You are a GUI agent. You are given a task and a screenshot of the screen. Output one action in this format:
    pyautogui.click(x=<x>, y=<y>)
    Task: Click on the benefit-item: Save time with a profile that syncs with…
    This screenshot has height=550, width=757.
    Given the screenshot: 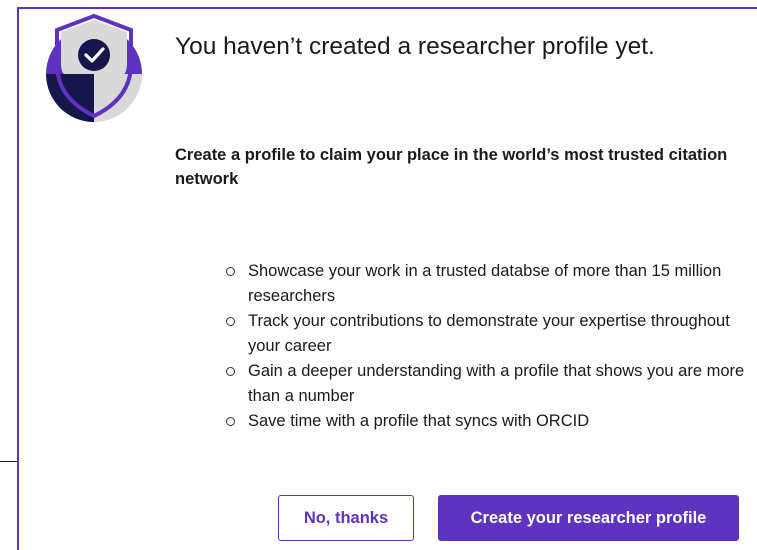 What is the action you would take?
    pyautogui.click(x=486, y=421)
    